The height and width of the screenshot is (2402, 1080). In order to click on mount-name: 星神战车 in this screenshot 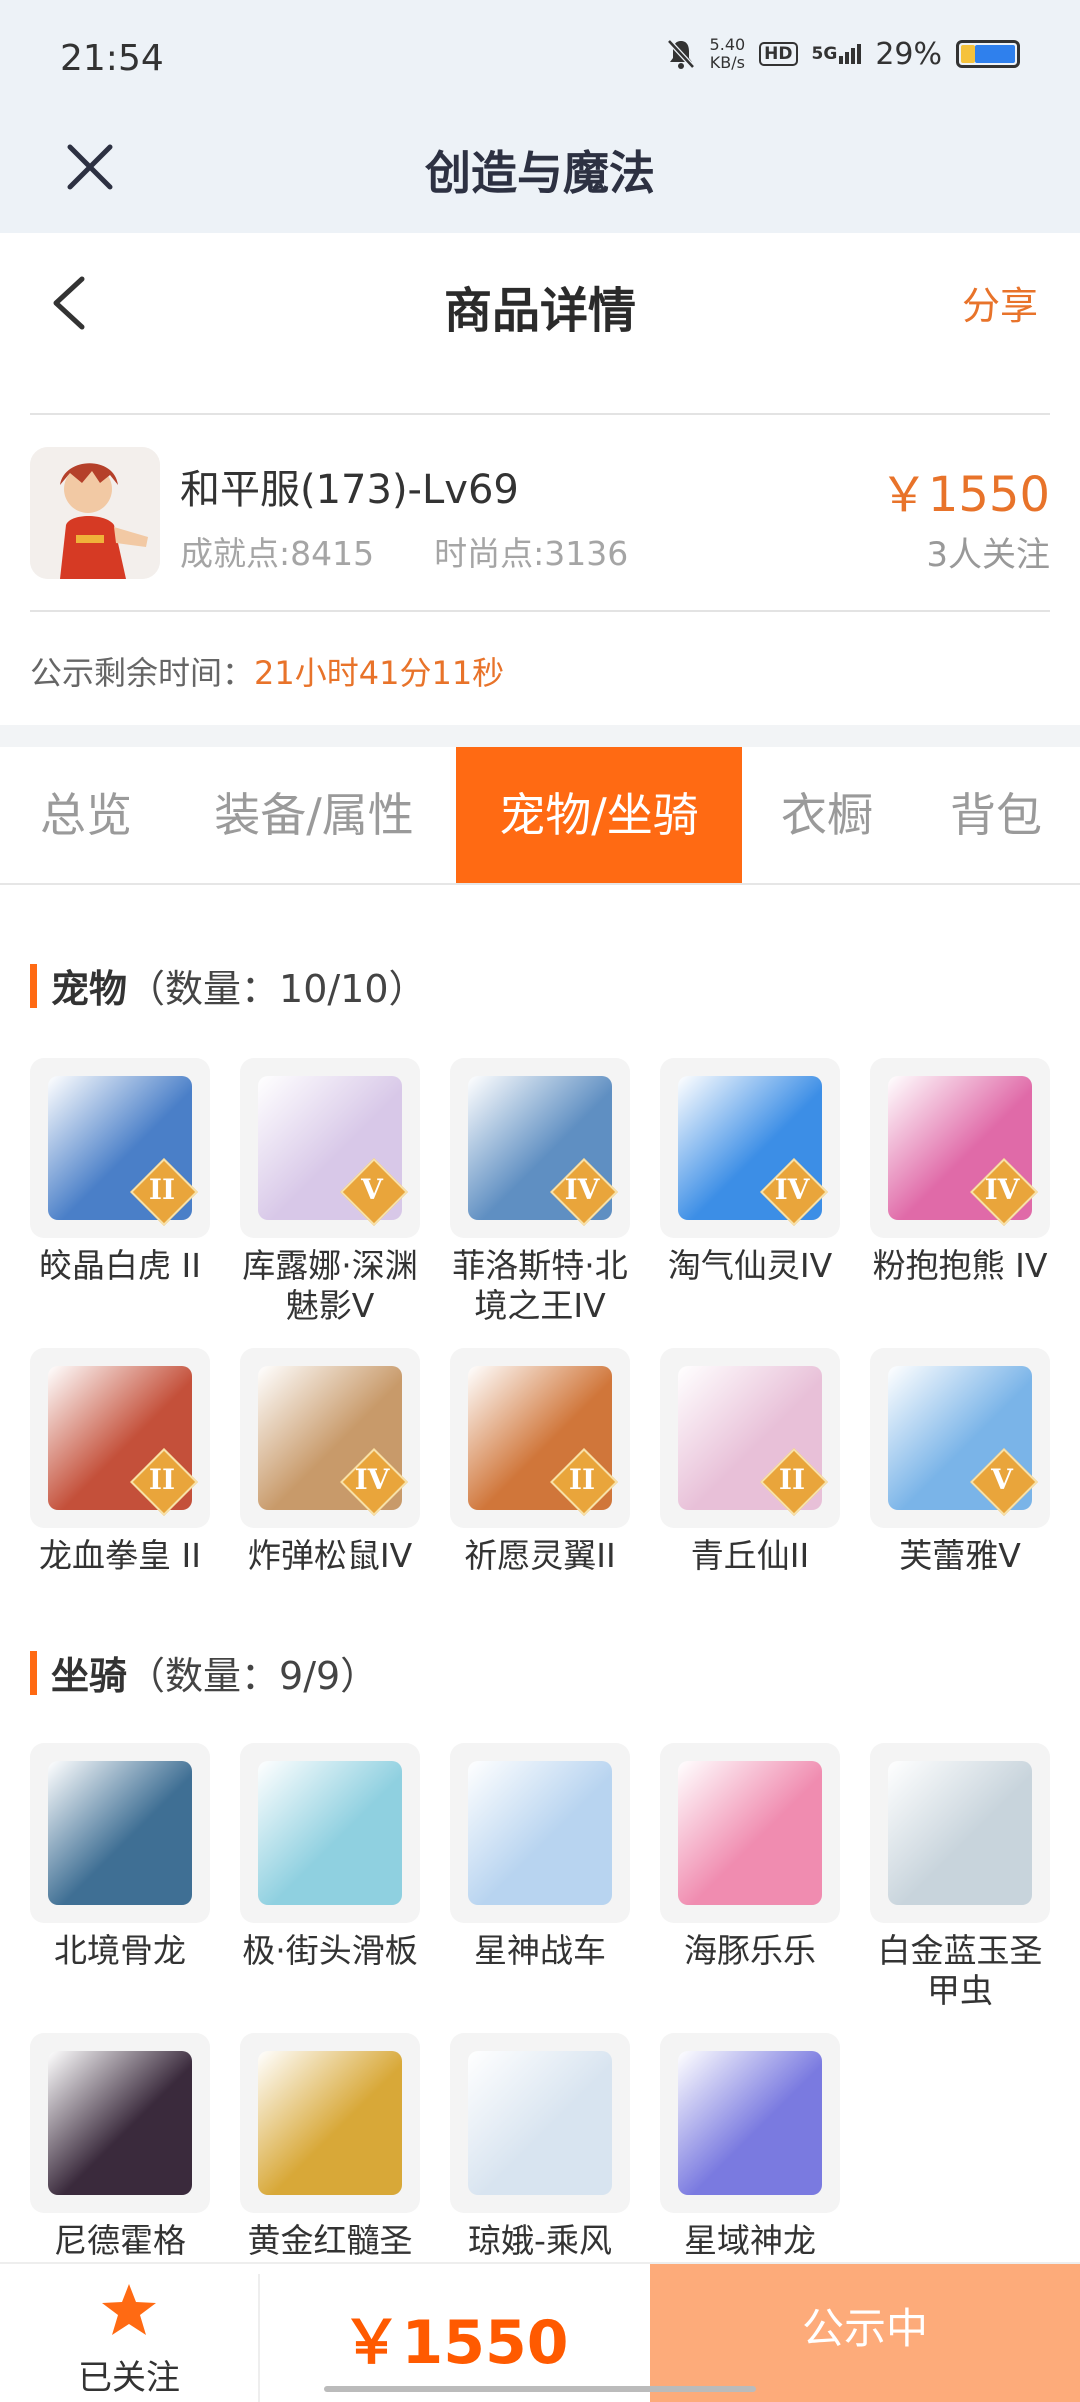, I will do `click(540, 1950)`.